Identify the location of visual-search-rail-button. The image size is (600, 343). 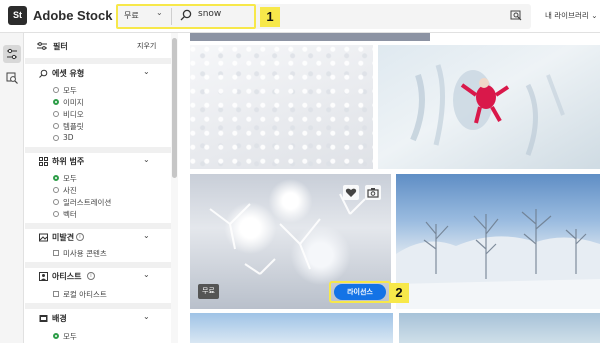
(12, 78).